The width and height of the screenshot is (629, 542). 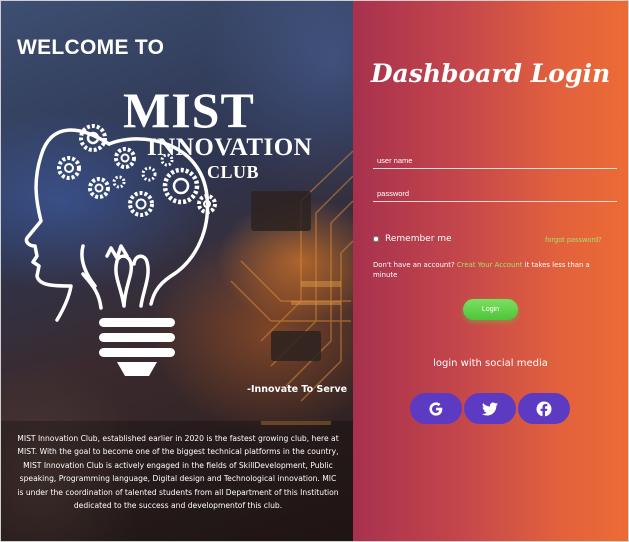 I want to click on twitter-icon, so click(x=490, y=408).